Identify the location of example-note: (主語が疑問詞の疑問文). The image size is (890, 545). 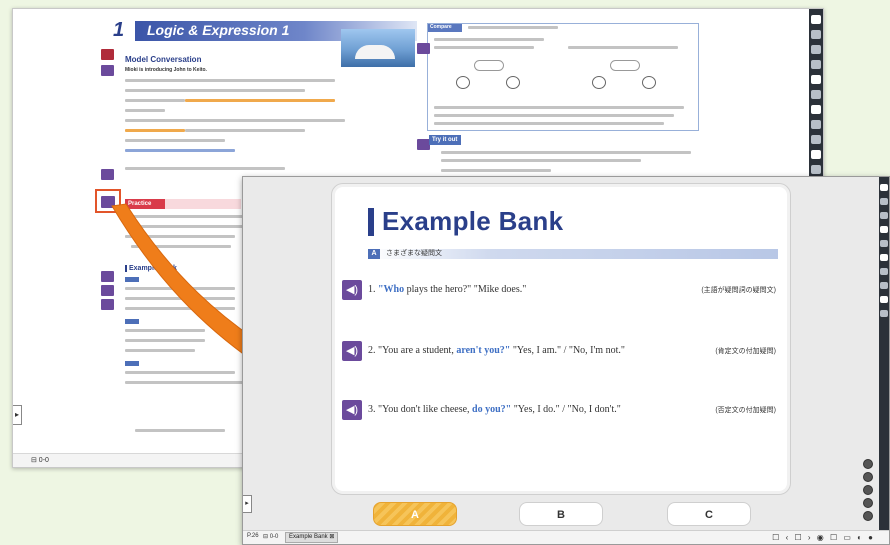
(738, 290).